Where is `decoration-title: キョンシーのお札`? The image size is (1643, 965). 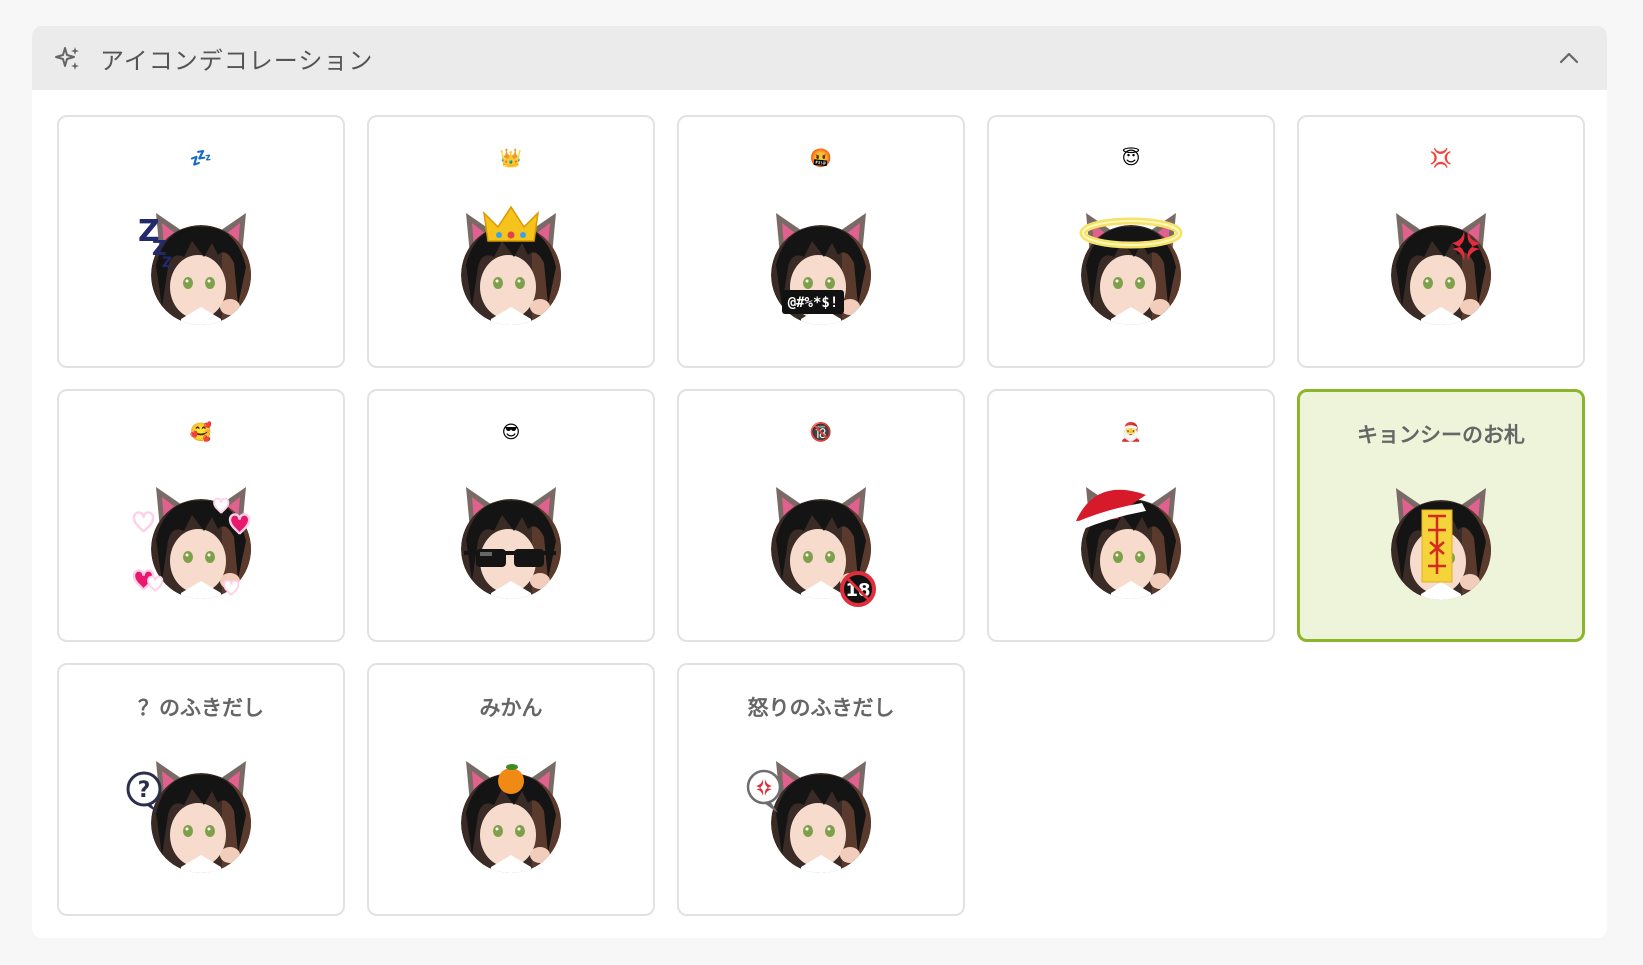
decoration-title: キョンシーのお札 is located at coordinates (1441, 434).